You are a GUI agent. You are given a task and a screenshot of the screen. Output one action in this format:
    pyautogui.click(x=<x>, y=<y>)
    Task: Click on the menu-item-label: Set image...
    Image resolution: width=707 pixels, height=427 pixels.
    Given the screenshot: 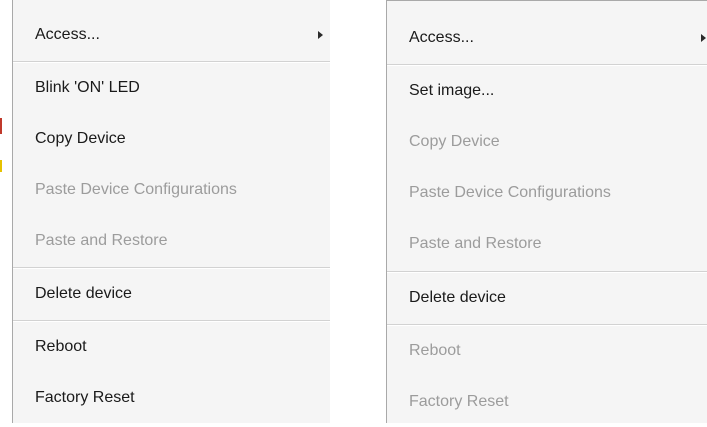 What is the action you would take?
    pyautogui.click(x=452, y=90)
    